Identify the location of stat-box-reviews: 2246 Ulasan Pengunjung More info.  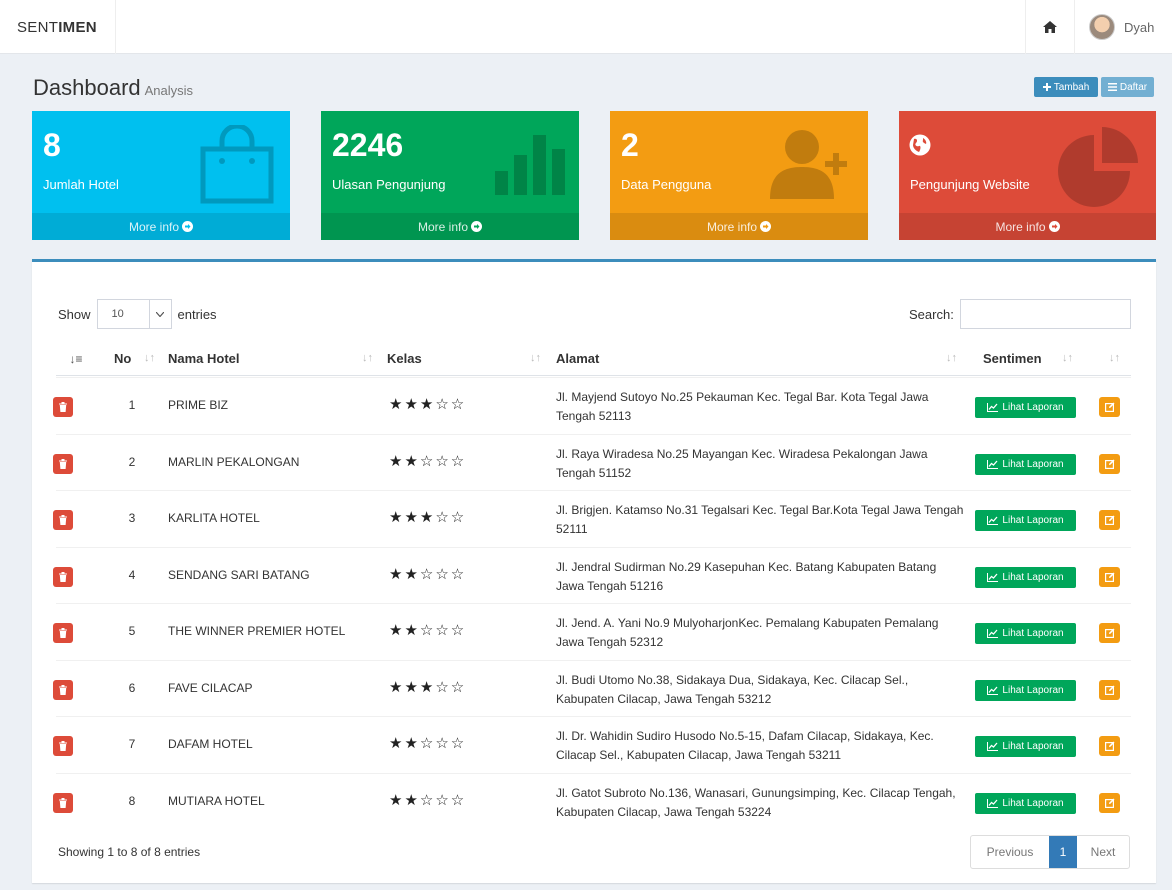
(450, 175).